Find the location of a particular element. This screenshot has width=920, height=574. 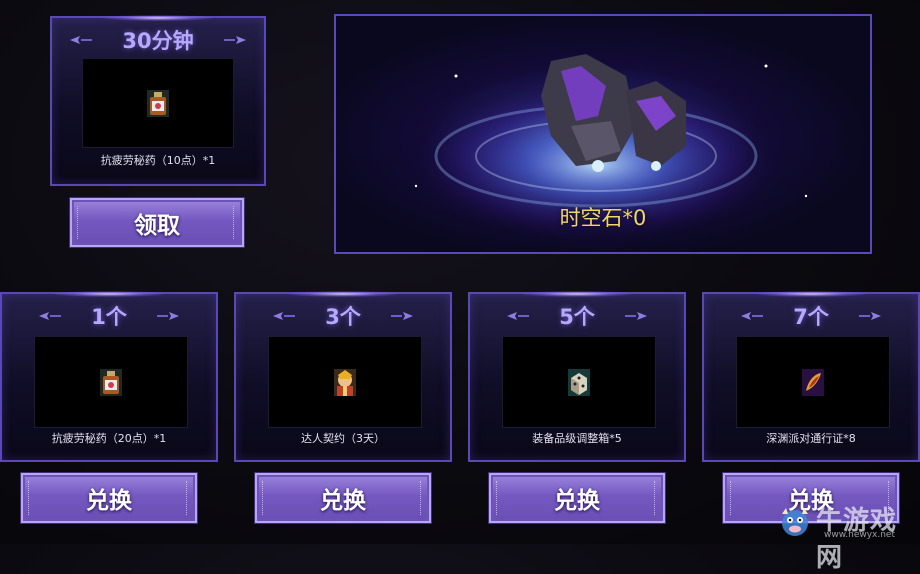

abyss-pass-icon is located at coordinates (813, 382).